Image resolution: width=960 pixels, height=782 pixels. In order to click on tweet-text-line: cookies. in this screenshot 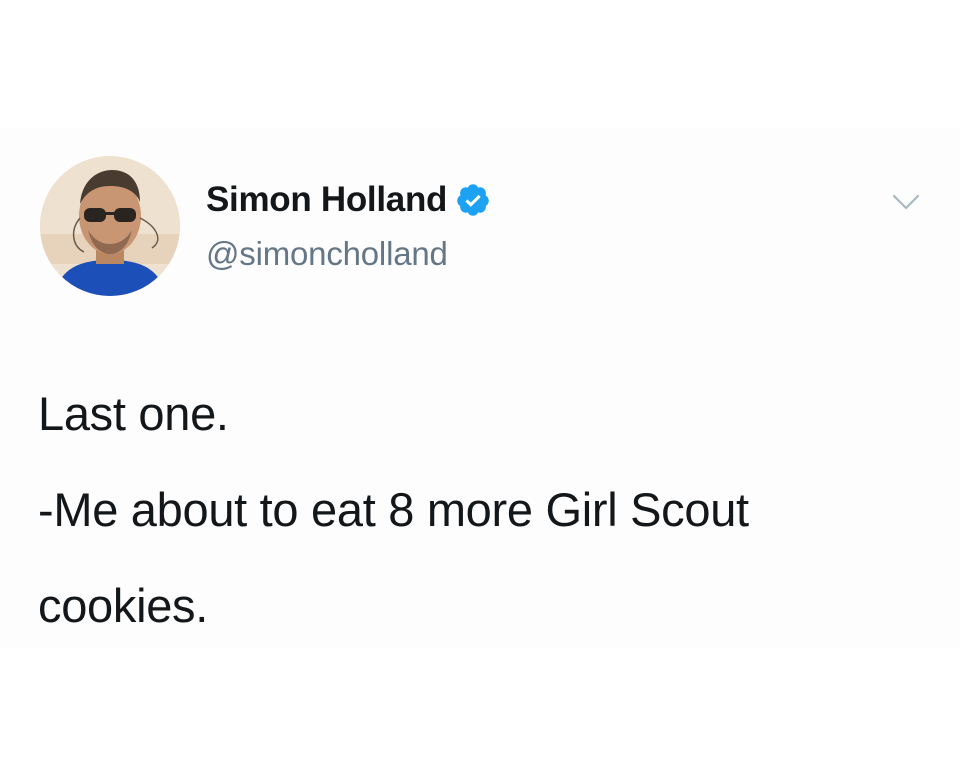, I will do `click(123, 605)`.